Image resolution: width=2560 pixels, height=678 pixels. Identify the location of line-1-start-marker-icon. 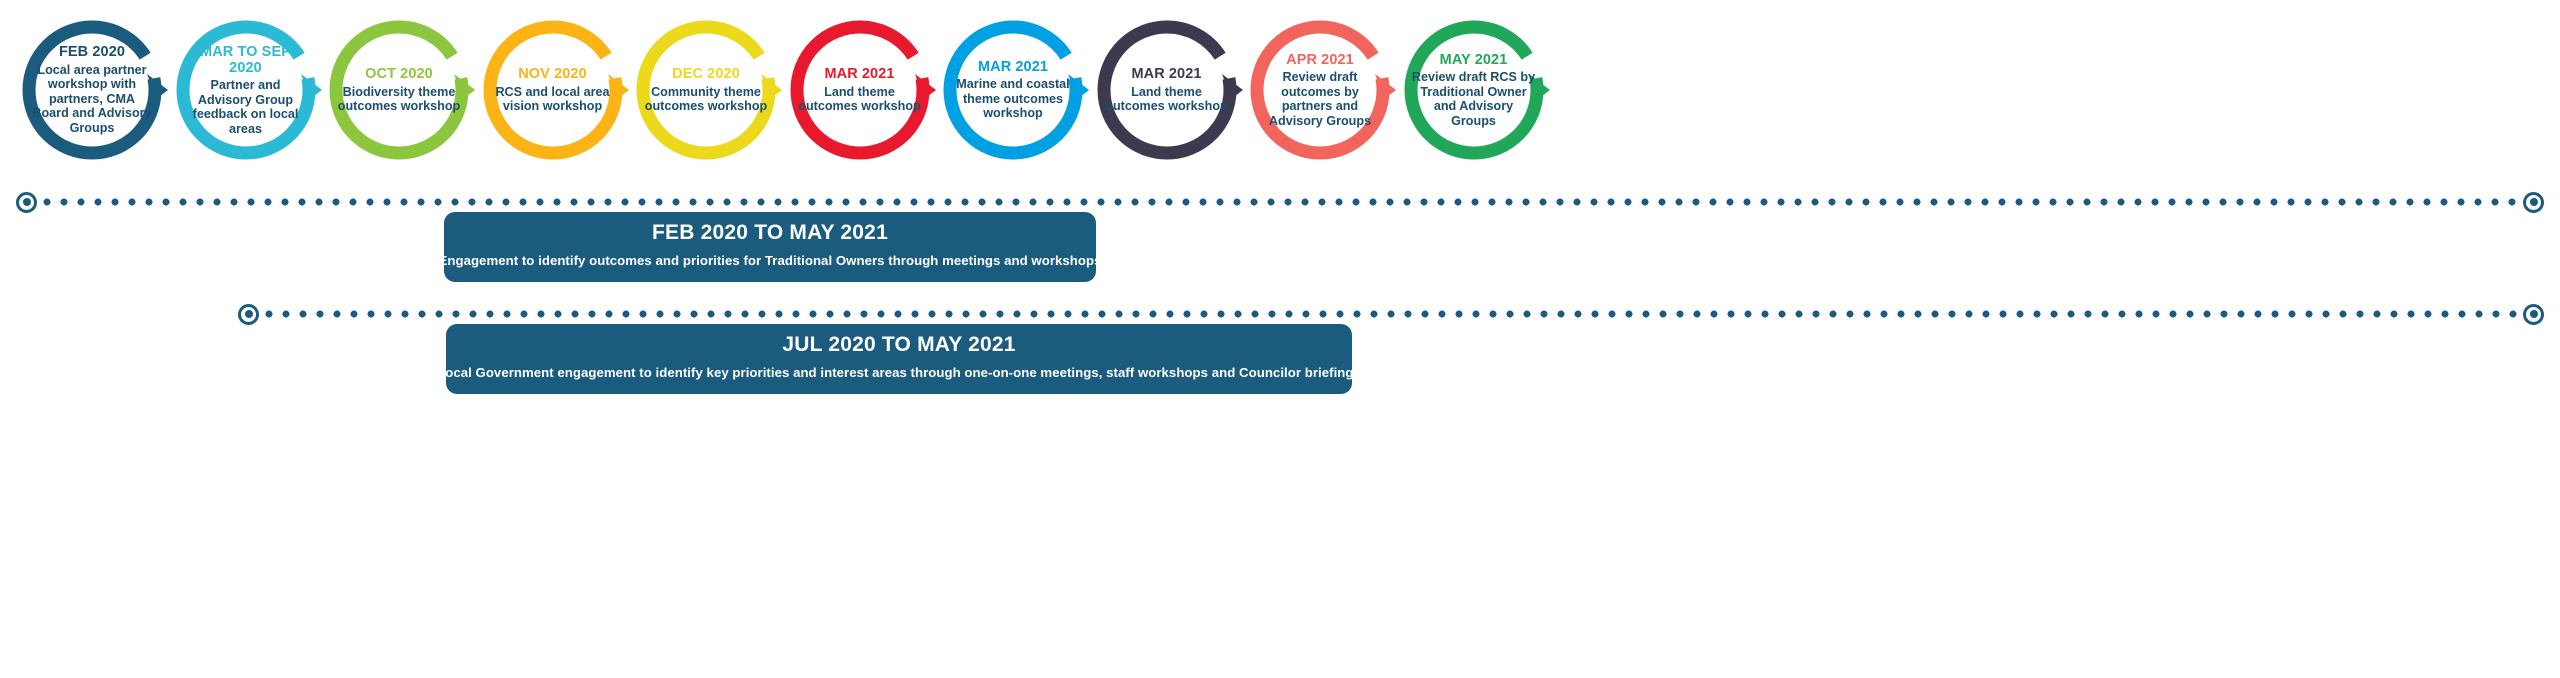
(26, 202).